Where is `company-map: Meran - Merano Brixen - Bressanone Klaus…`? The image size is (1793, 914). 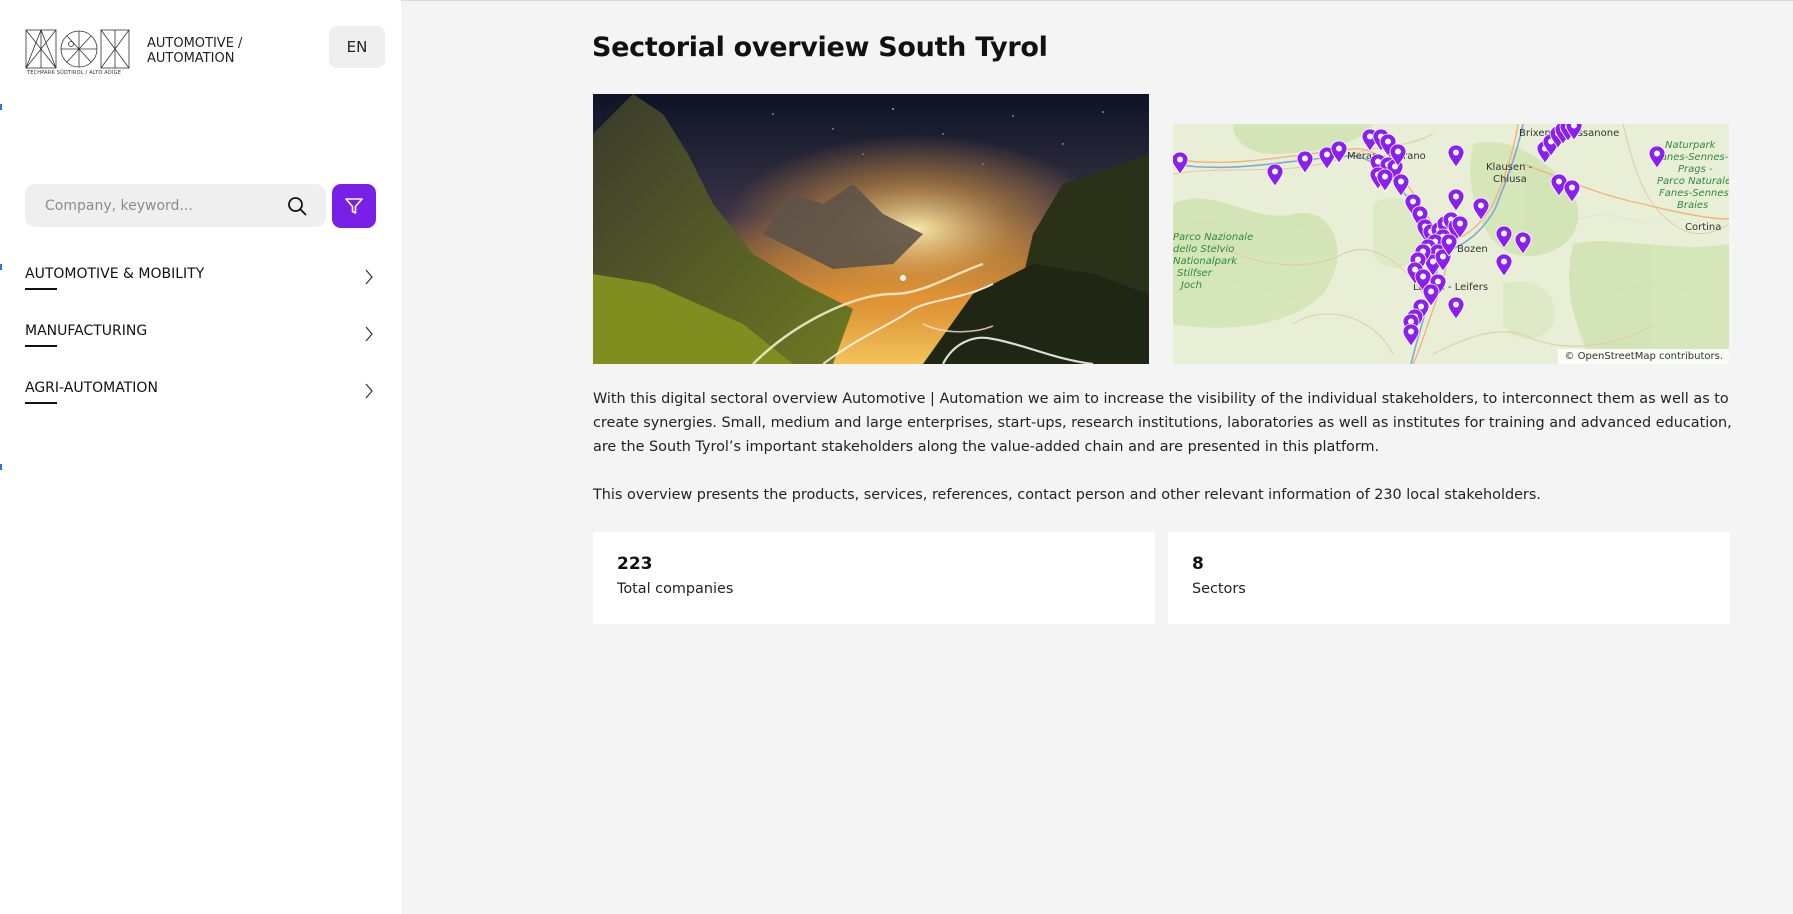
company-map: Meran - Merano Brixen - Bressanone Klaus… is located at coordinates (1451, 244).